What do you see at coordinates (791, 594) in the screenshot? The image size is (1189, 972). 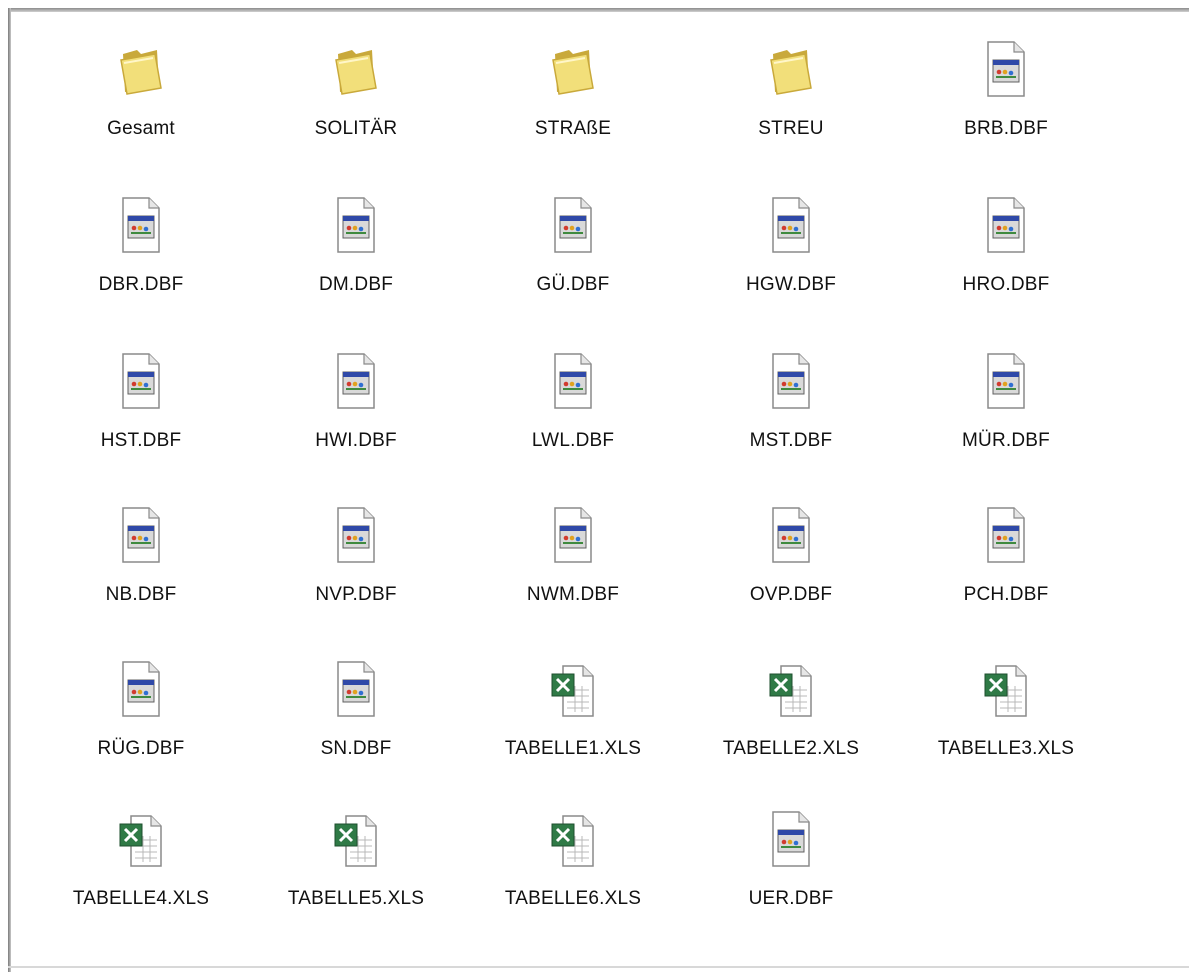 I see `item-label: OVP.DBF` at bounding box center [791, 594].